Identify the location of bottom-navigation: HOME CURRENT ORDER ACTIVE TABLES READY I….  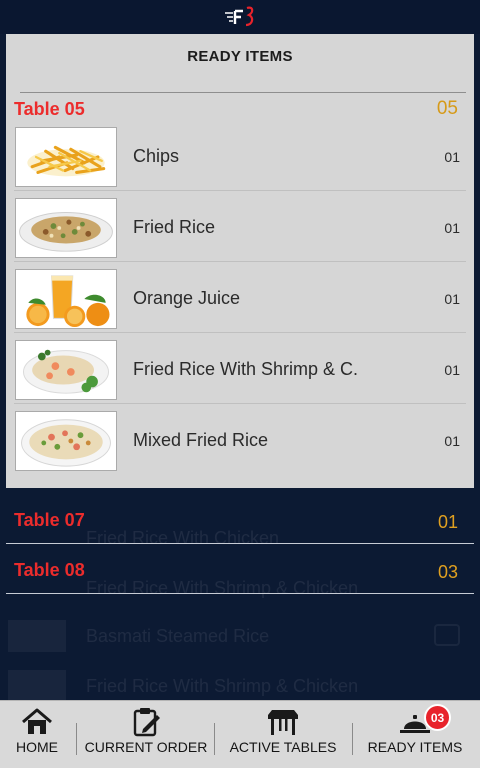
(240, 734).